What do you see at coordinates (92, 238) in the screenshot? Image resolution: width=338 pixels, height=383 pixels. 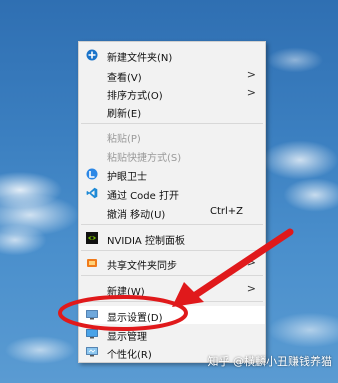 I see `nvidia-icon` at bounding box center [92, 238].